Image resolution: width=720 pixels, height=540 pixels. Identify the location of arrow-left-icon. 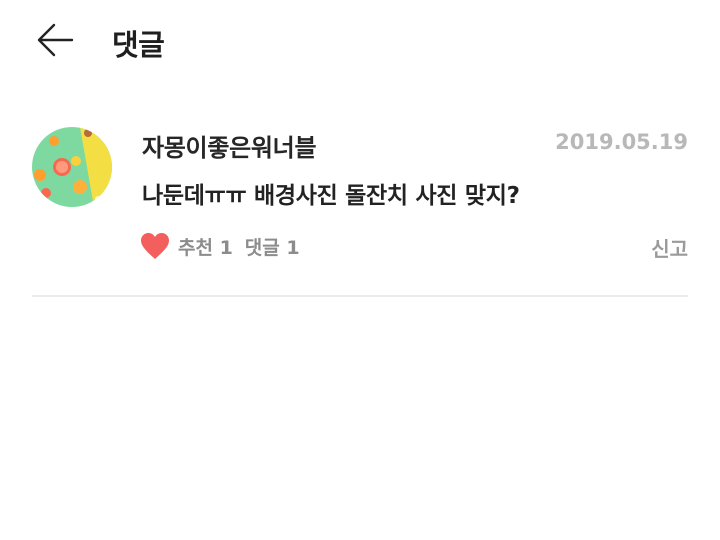
(55, 40).